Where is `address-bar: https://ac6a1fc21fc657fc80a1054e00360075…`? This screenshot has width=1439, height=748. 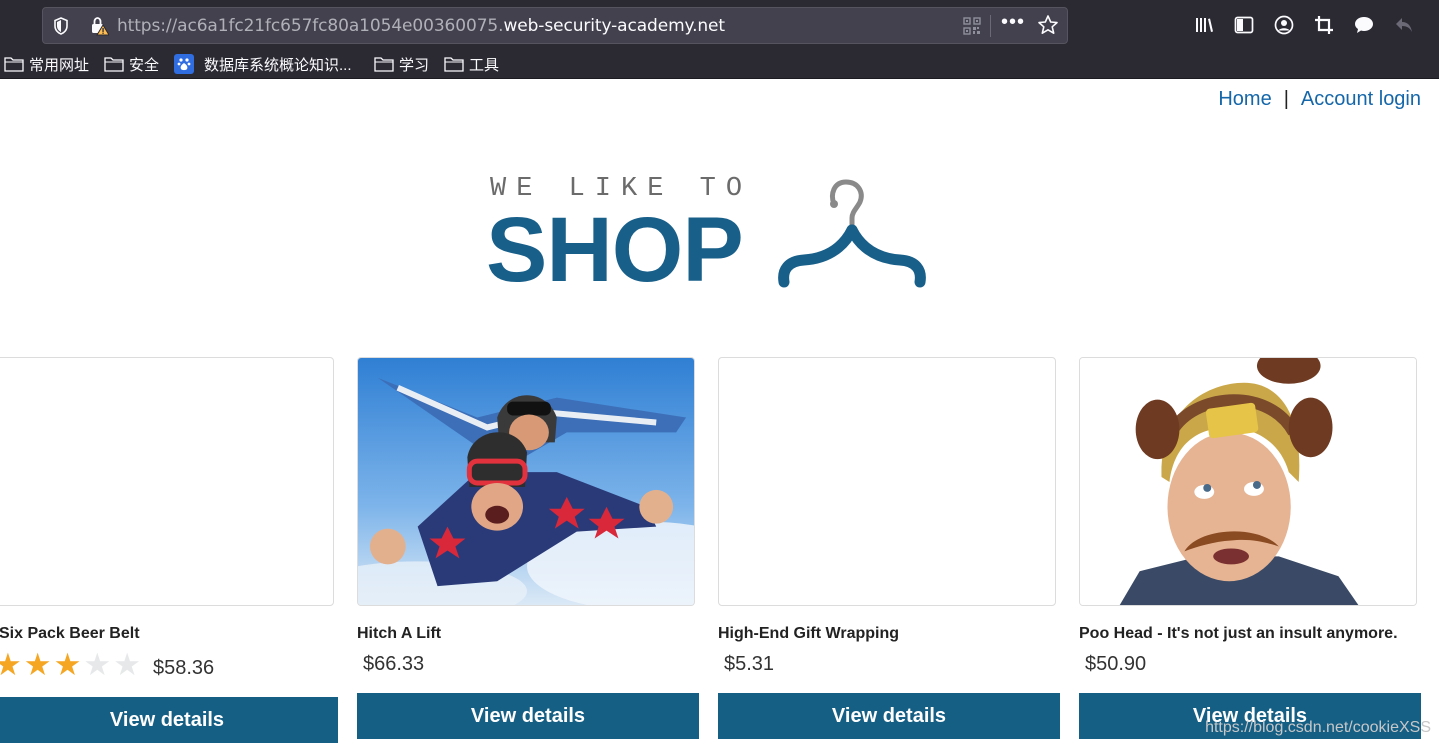 address-bar: https://ac6a1fc21fc657fc80a1054e00360075… is located at coordinates (555, 25).